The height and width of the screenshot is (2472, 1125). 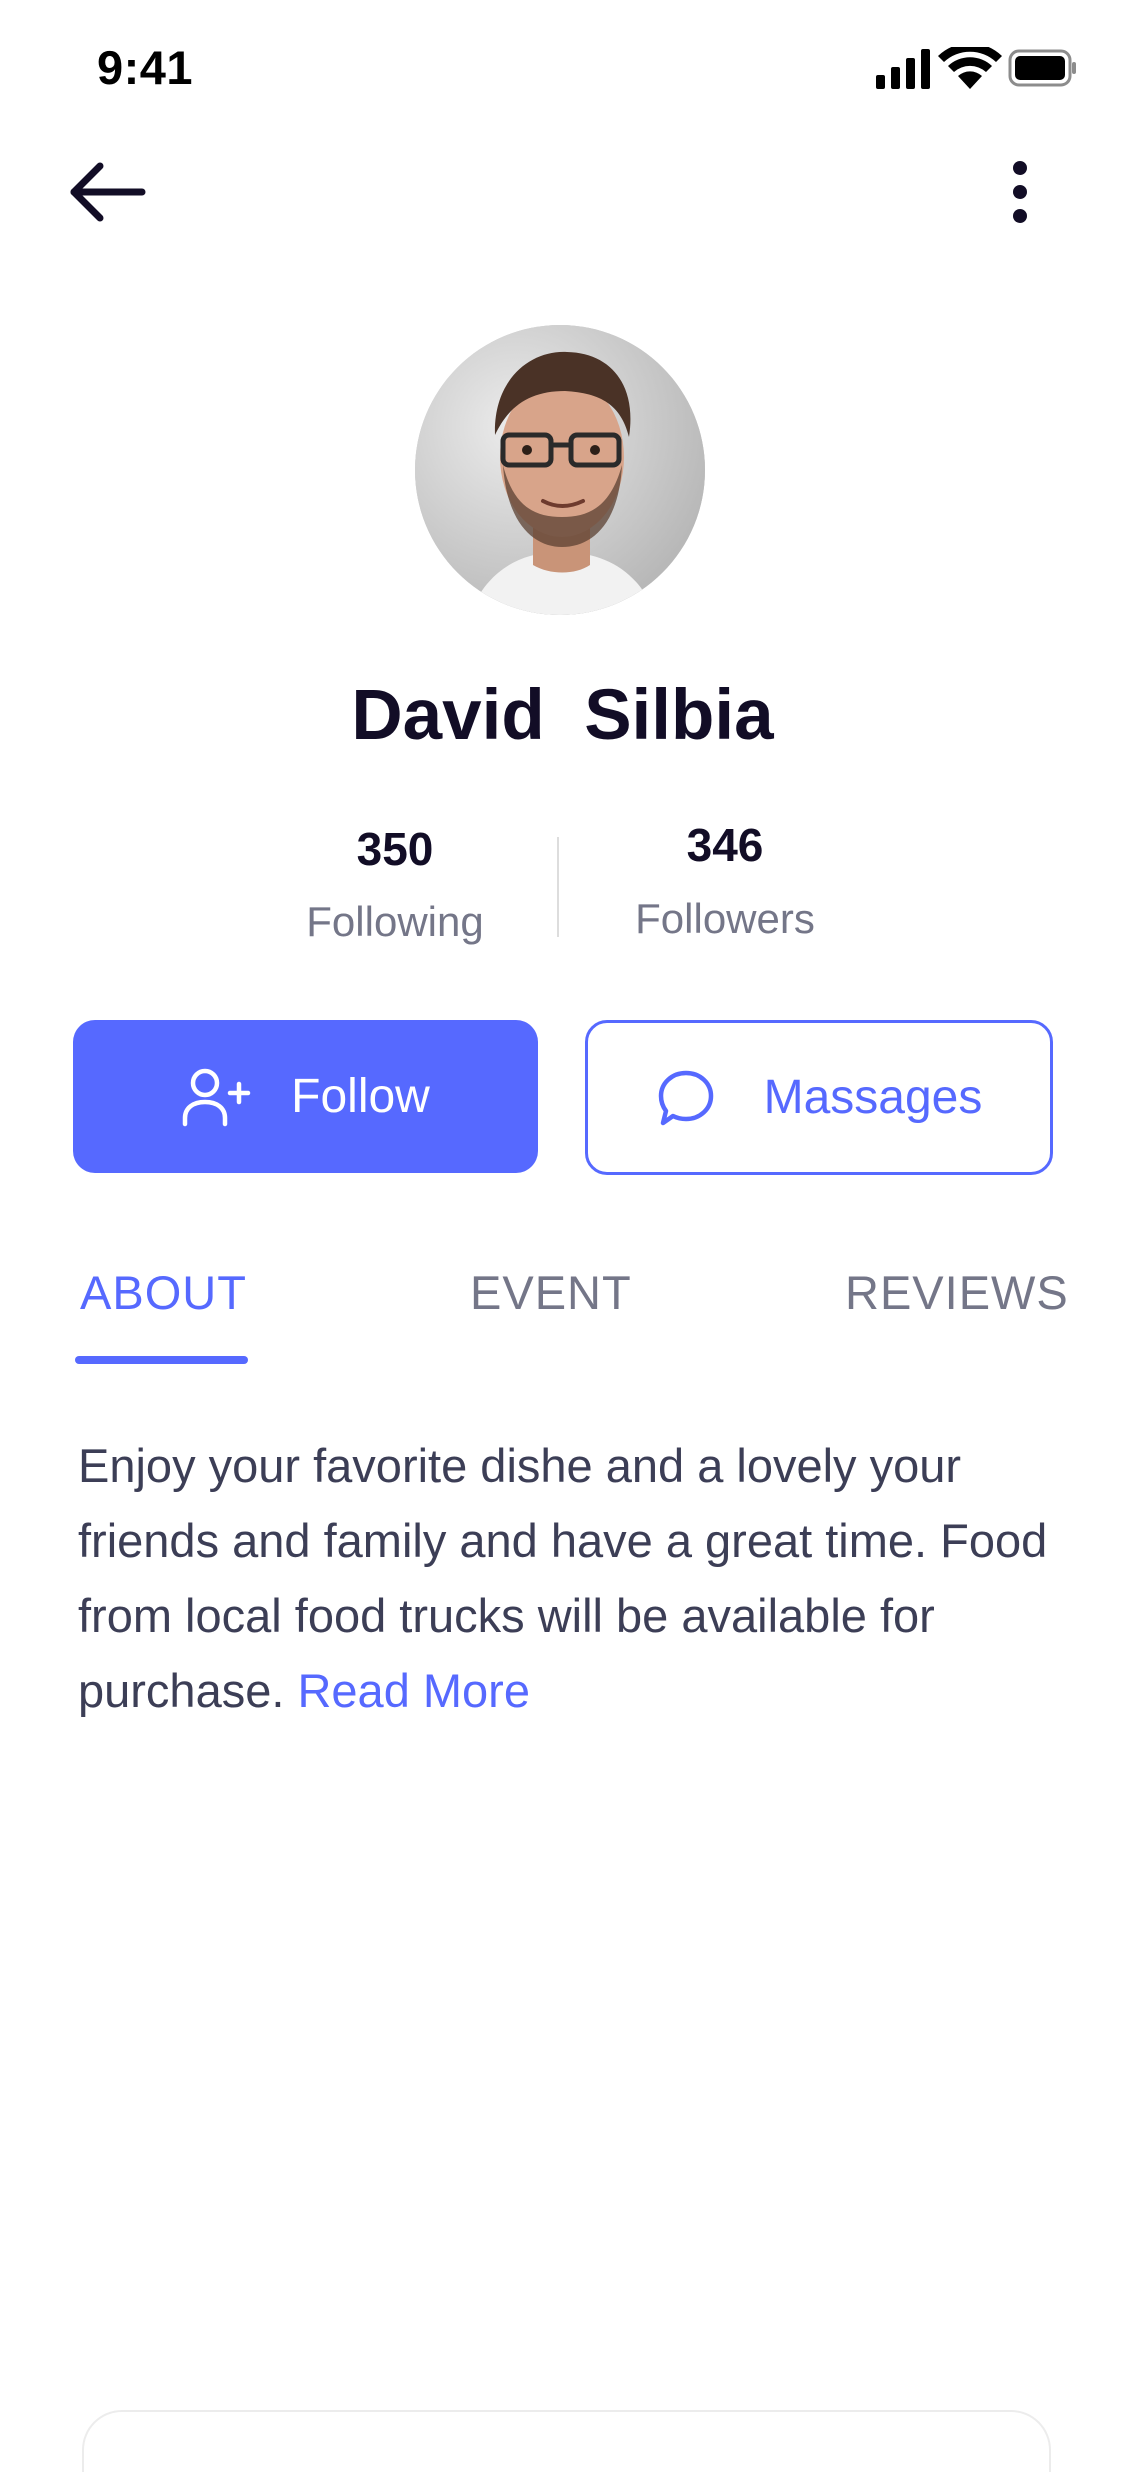 I want to click on messages-button-label: Massages, so click(x=873, y=1097).